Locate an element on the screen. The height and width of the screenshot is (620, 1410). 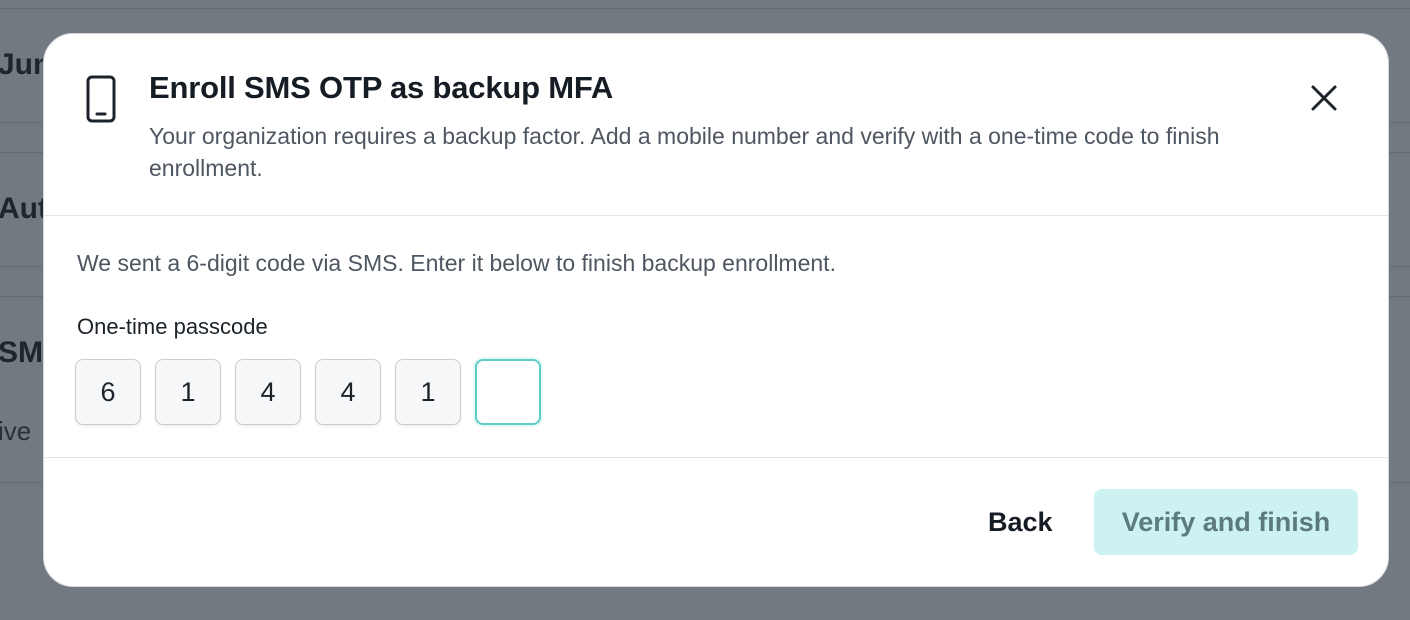
verify-and-finish-button: Verify and finish is located at coordinates (1226, 522).